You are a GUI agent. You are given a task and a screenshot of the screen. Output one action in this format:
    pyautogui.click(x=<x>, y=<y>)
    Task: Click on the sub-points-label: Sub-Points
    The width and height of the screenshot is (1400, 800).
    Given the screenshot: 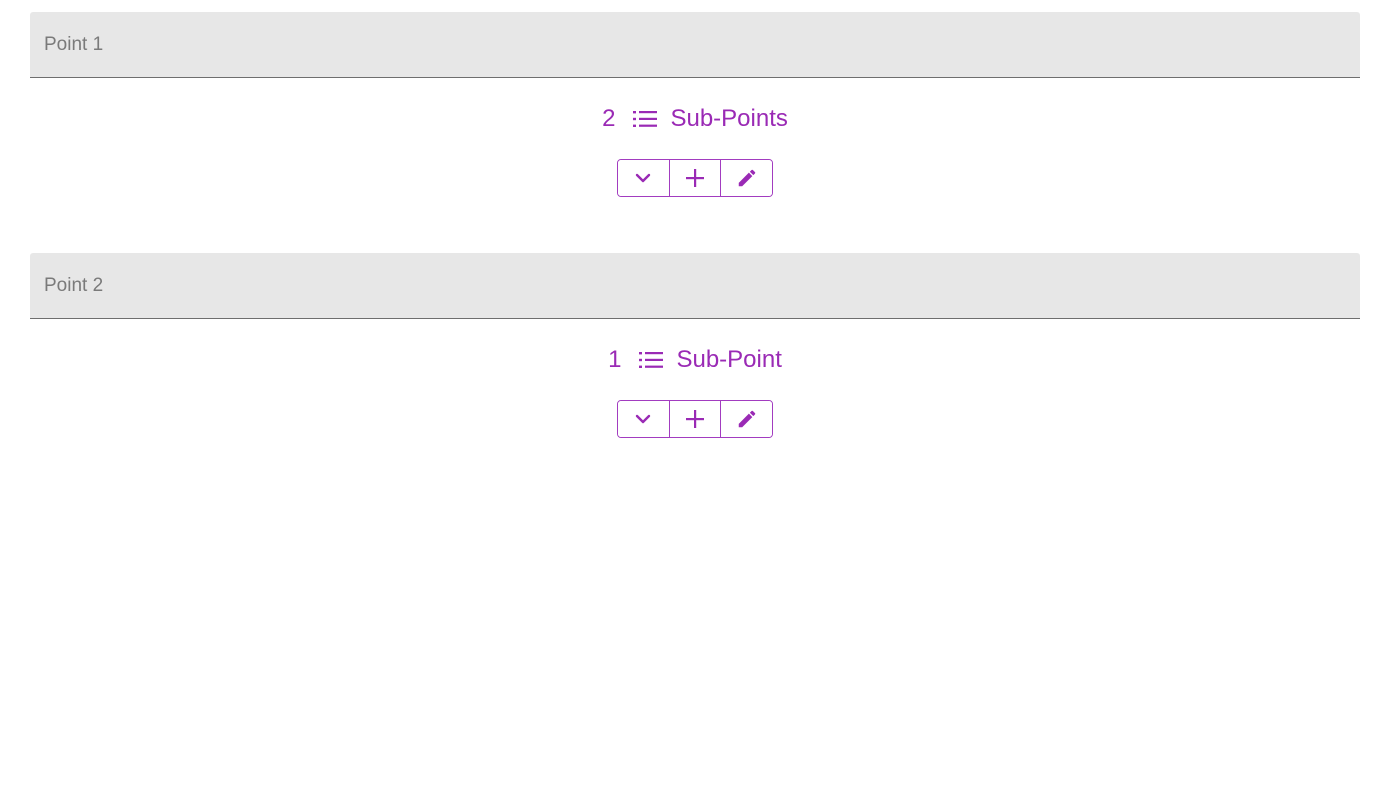 What is the action you would take?
    pyautogui.click(x=729, y=118)
    